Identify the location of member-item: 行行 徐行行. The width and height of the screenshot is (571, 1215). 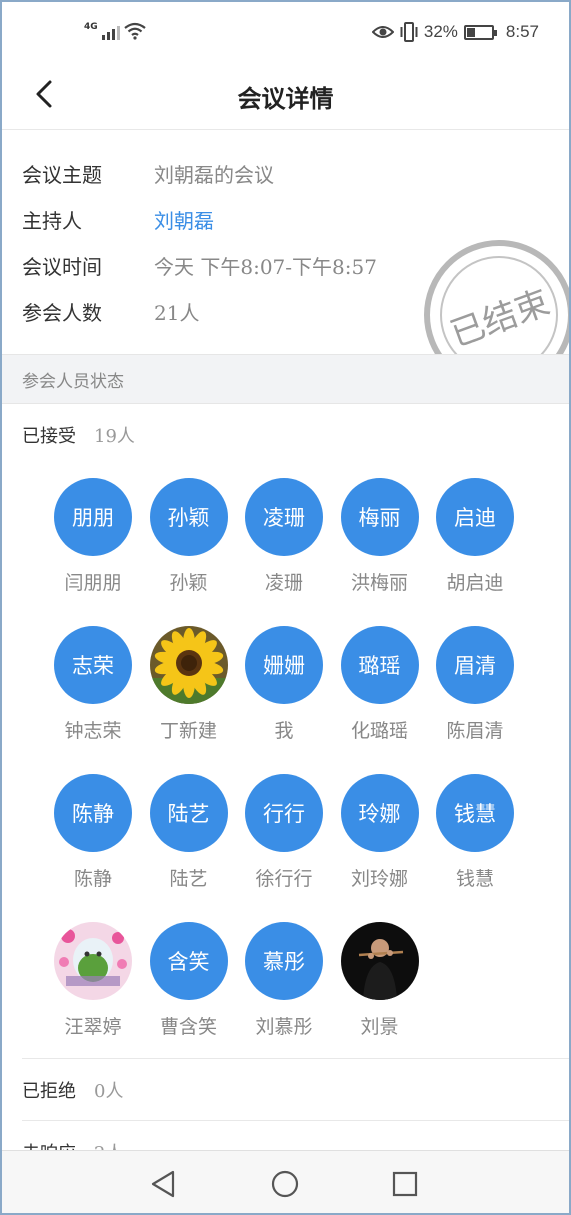
(284, 834).